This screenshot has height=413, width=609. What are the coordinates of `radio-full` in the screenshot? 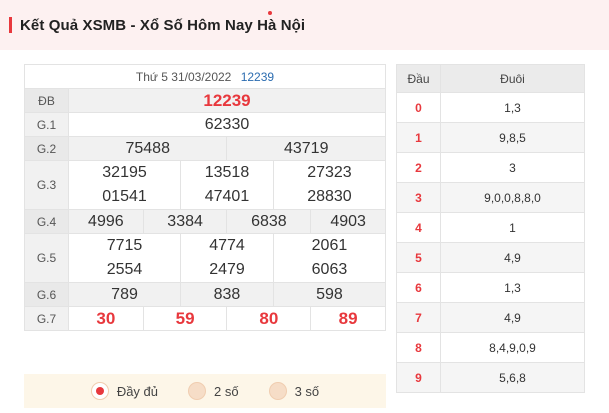 It's located at (99, 391).